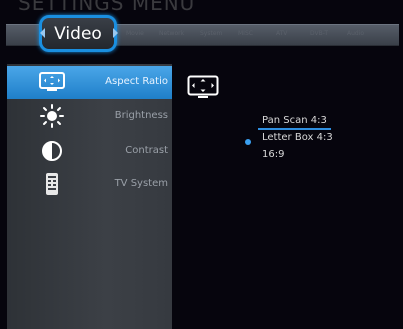 The height and width of the screenshot is (329, 403). I want to click on menu-item-label: Contrast, so click(146, 150).